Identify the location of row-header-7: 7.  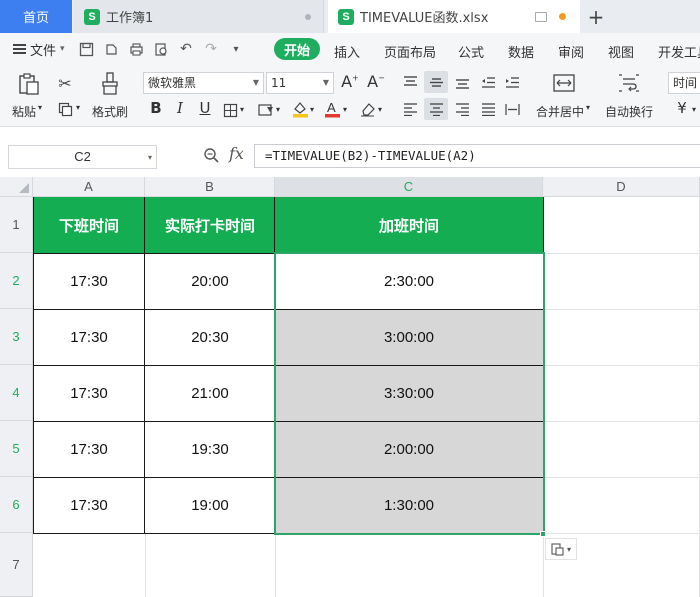
(16, 565).